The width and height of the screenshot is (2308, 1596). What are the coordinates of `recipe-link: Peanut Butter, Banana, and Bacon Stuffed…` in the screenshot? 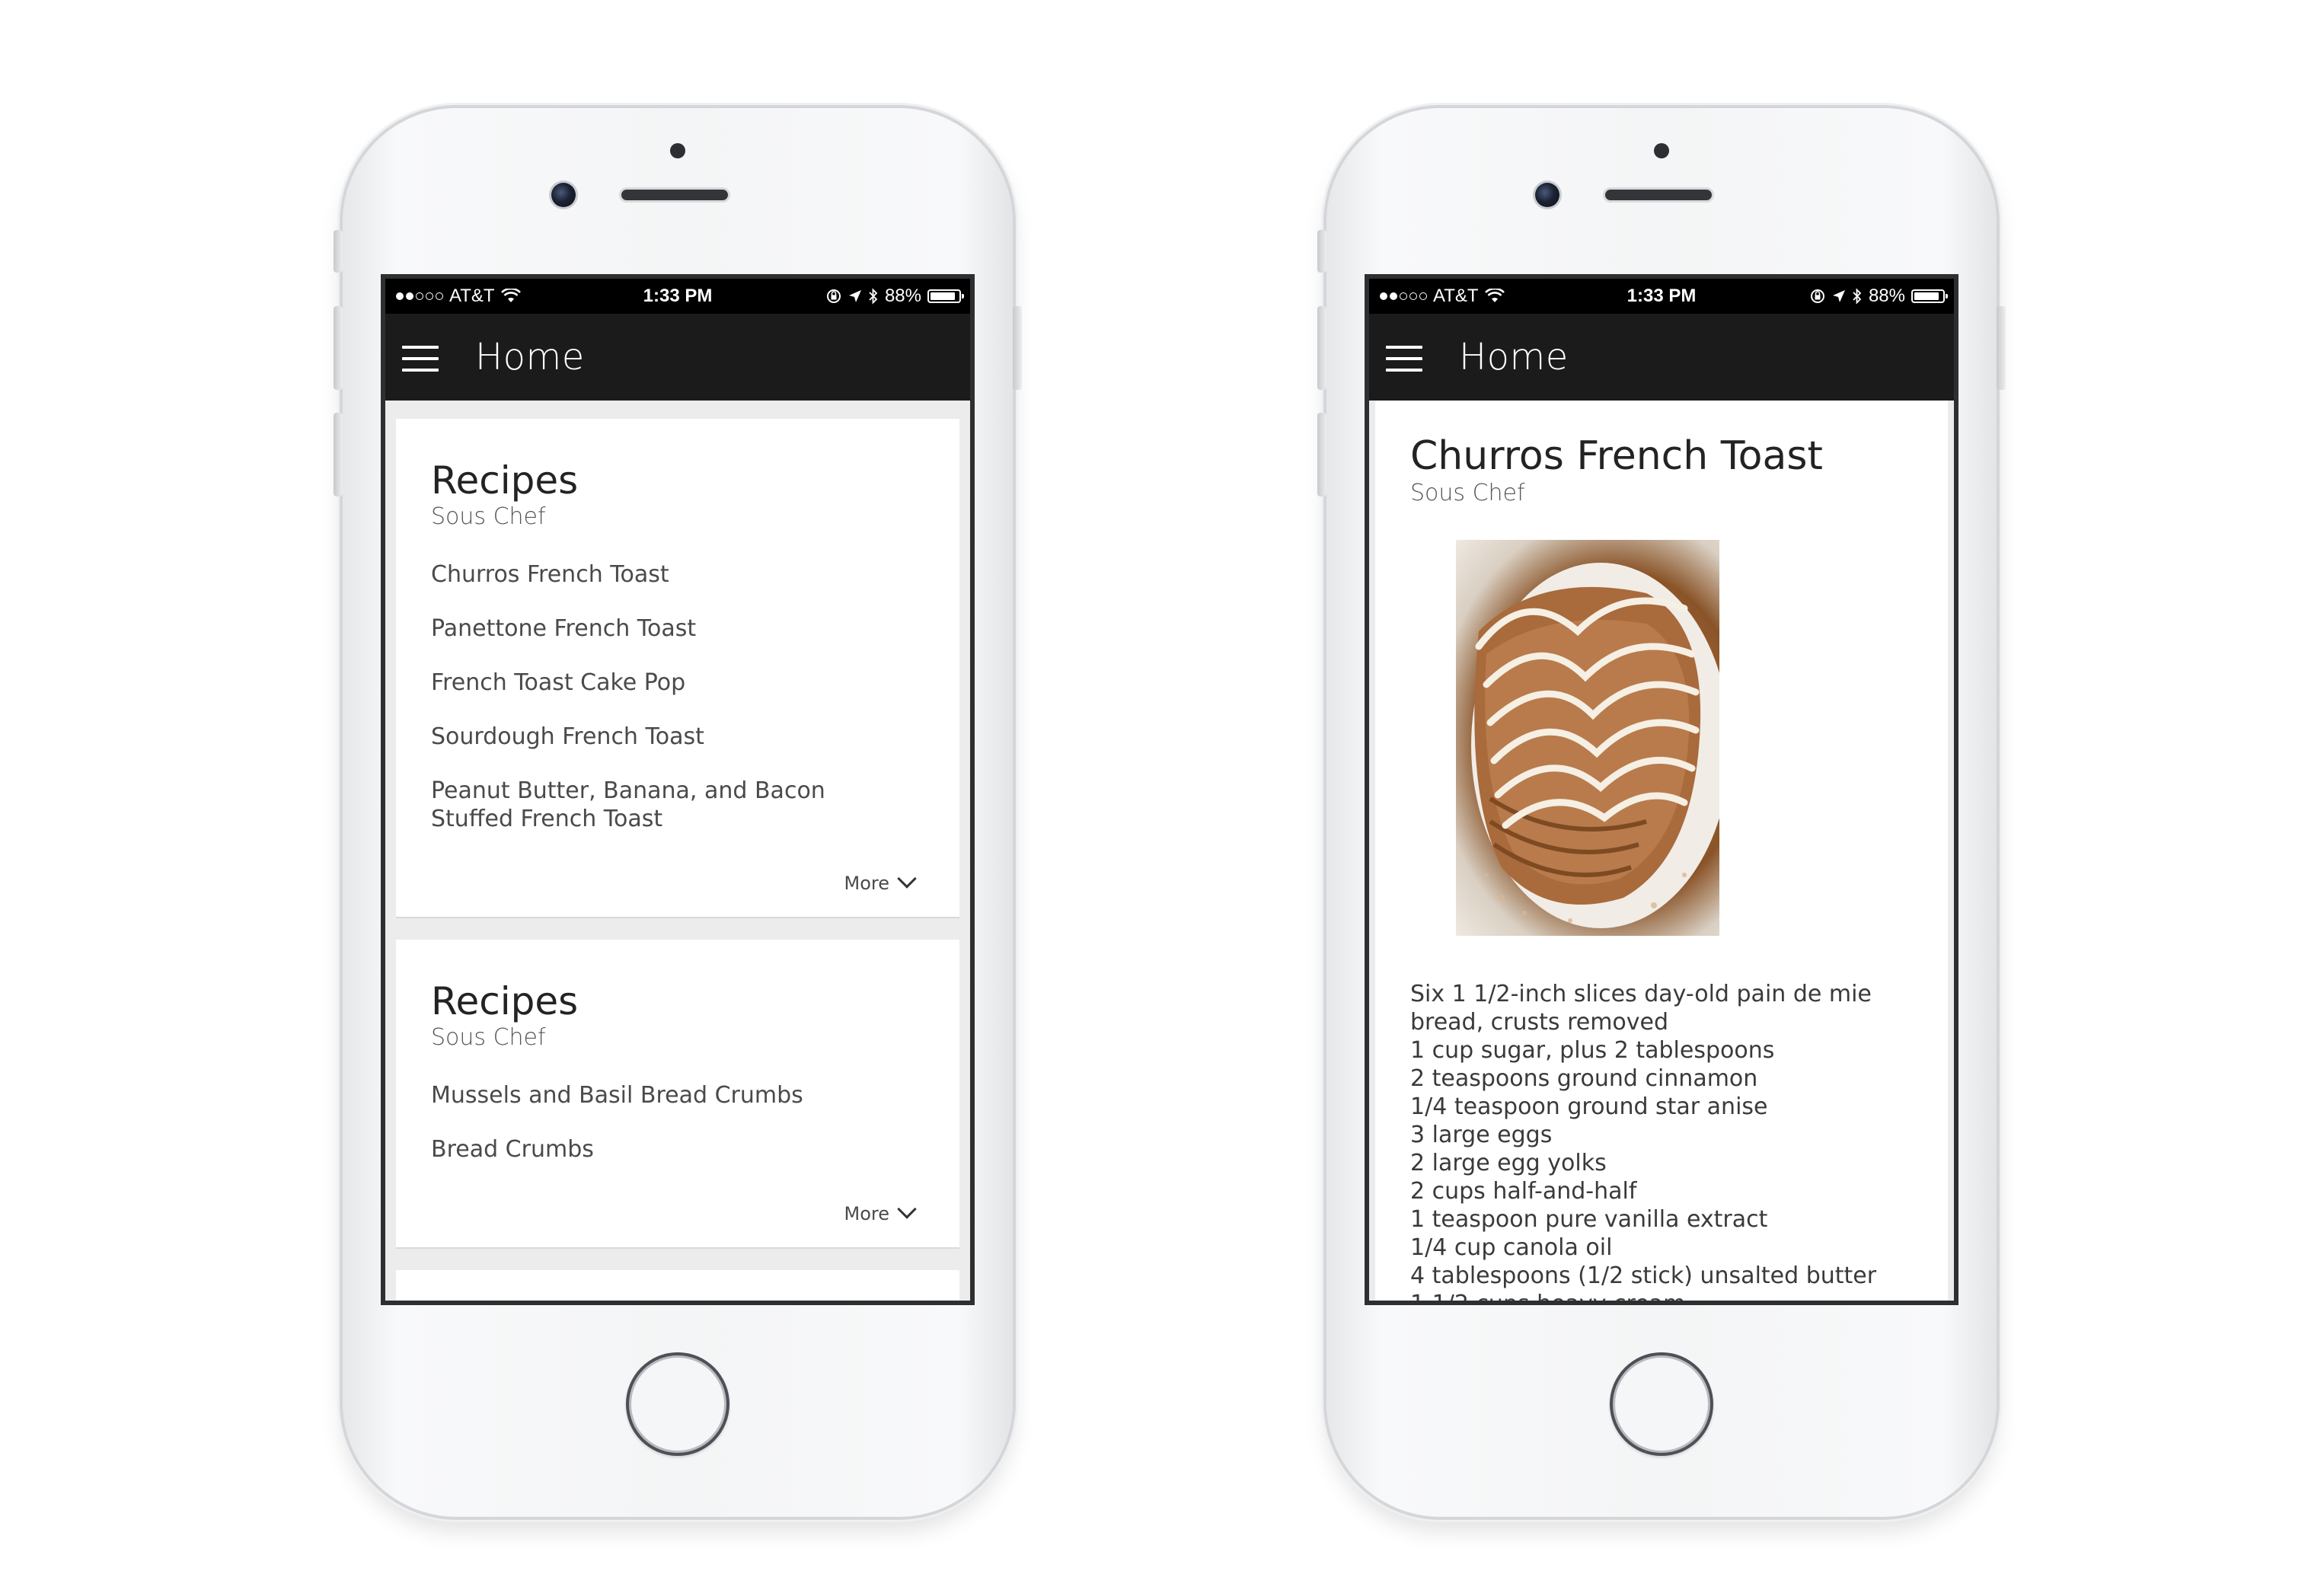 It's located at (659, 805).